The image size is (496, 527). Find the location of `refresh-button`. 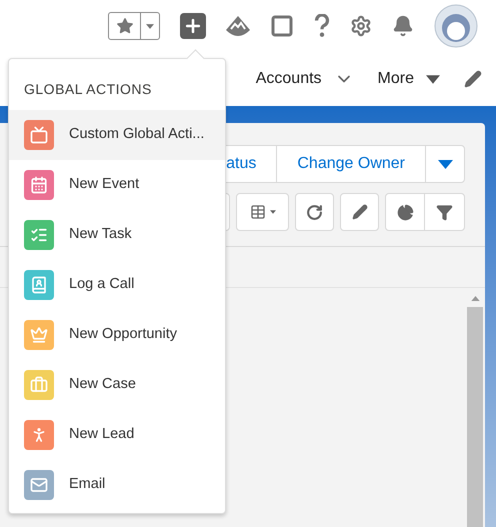

refresh-button is located at coordinates (314, 212).